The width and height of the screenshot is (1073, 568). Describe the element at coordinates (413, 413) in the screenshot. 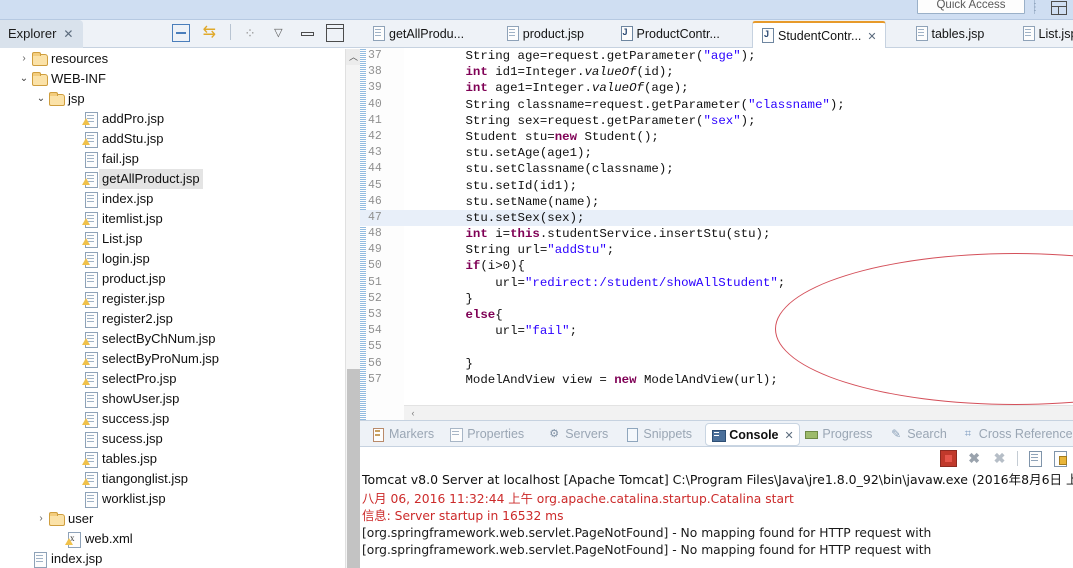

I see `scroll-left-icon: ‹` at that location.